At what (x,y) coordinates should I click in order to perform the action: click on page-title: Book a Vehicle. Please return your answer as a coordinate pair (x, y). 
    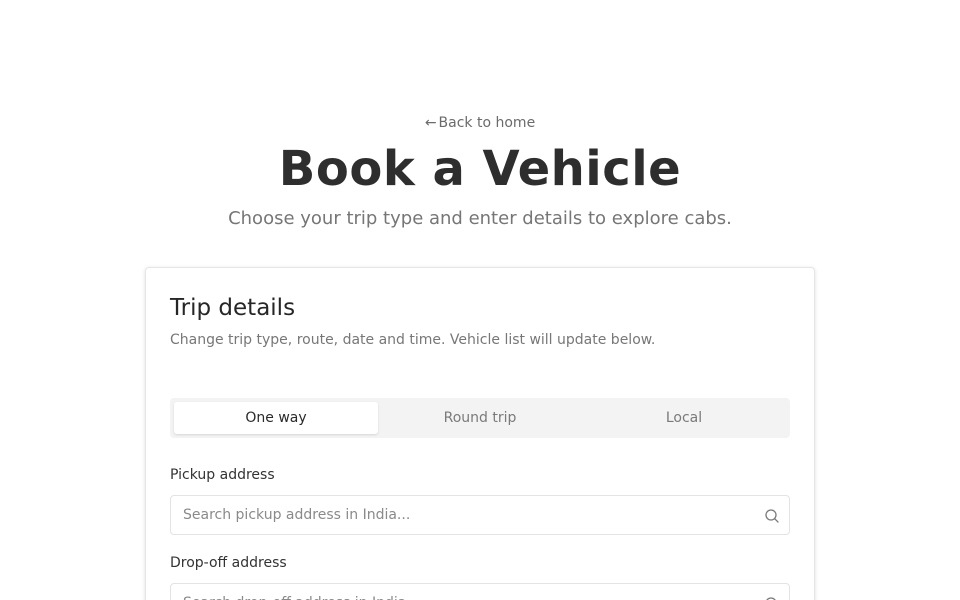
    Looking at the image, I should click on (480, 169).